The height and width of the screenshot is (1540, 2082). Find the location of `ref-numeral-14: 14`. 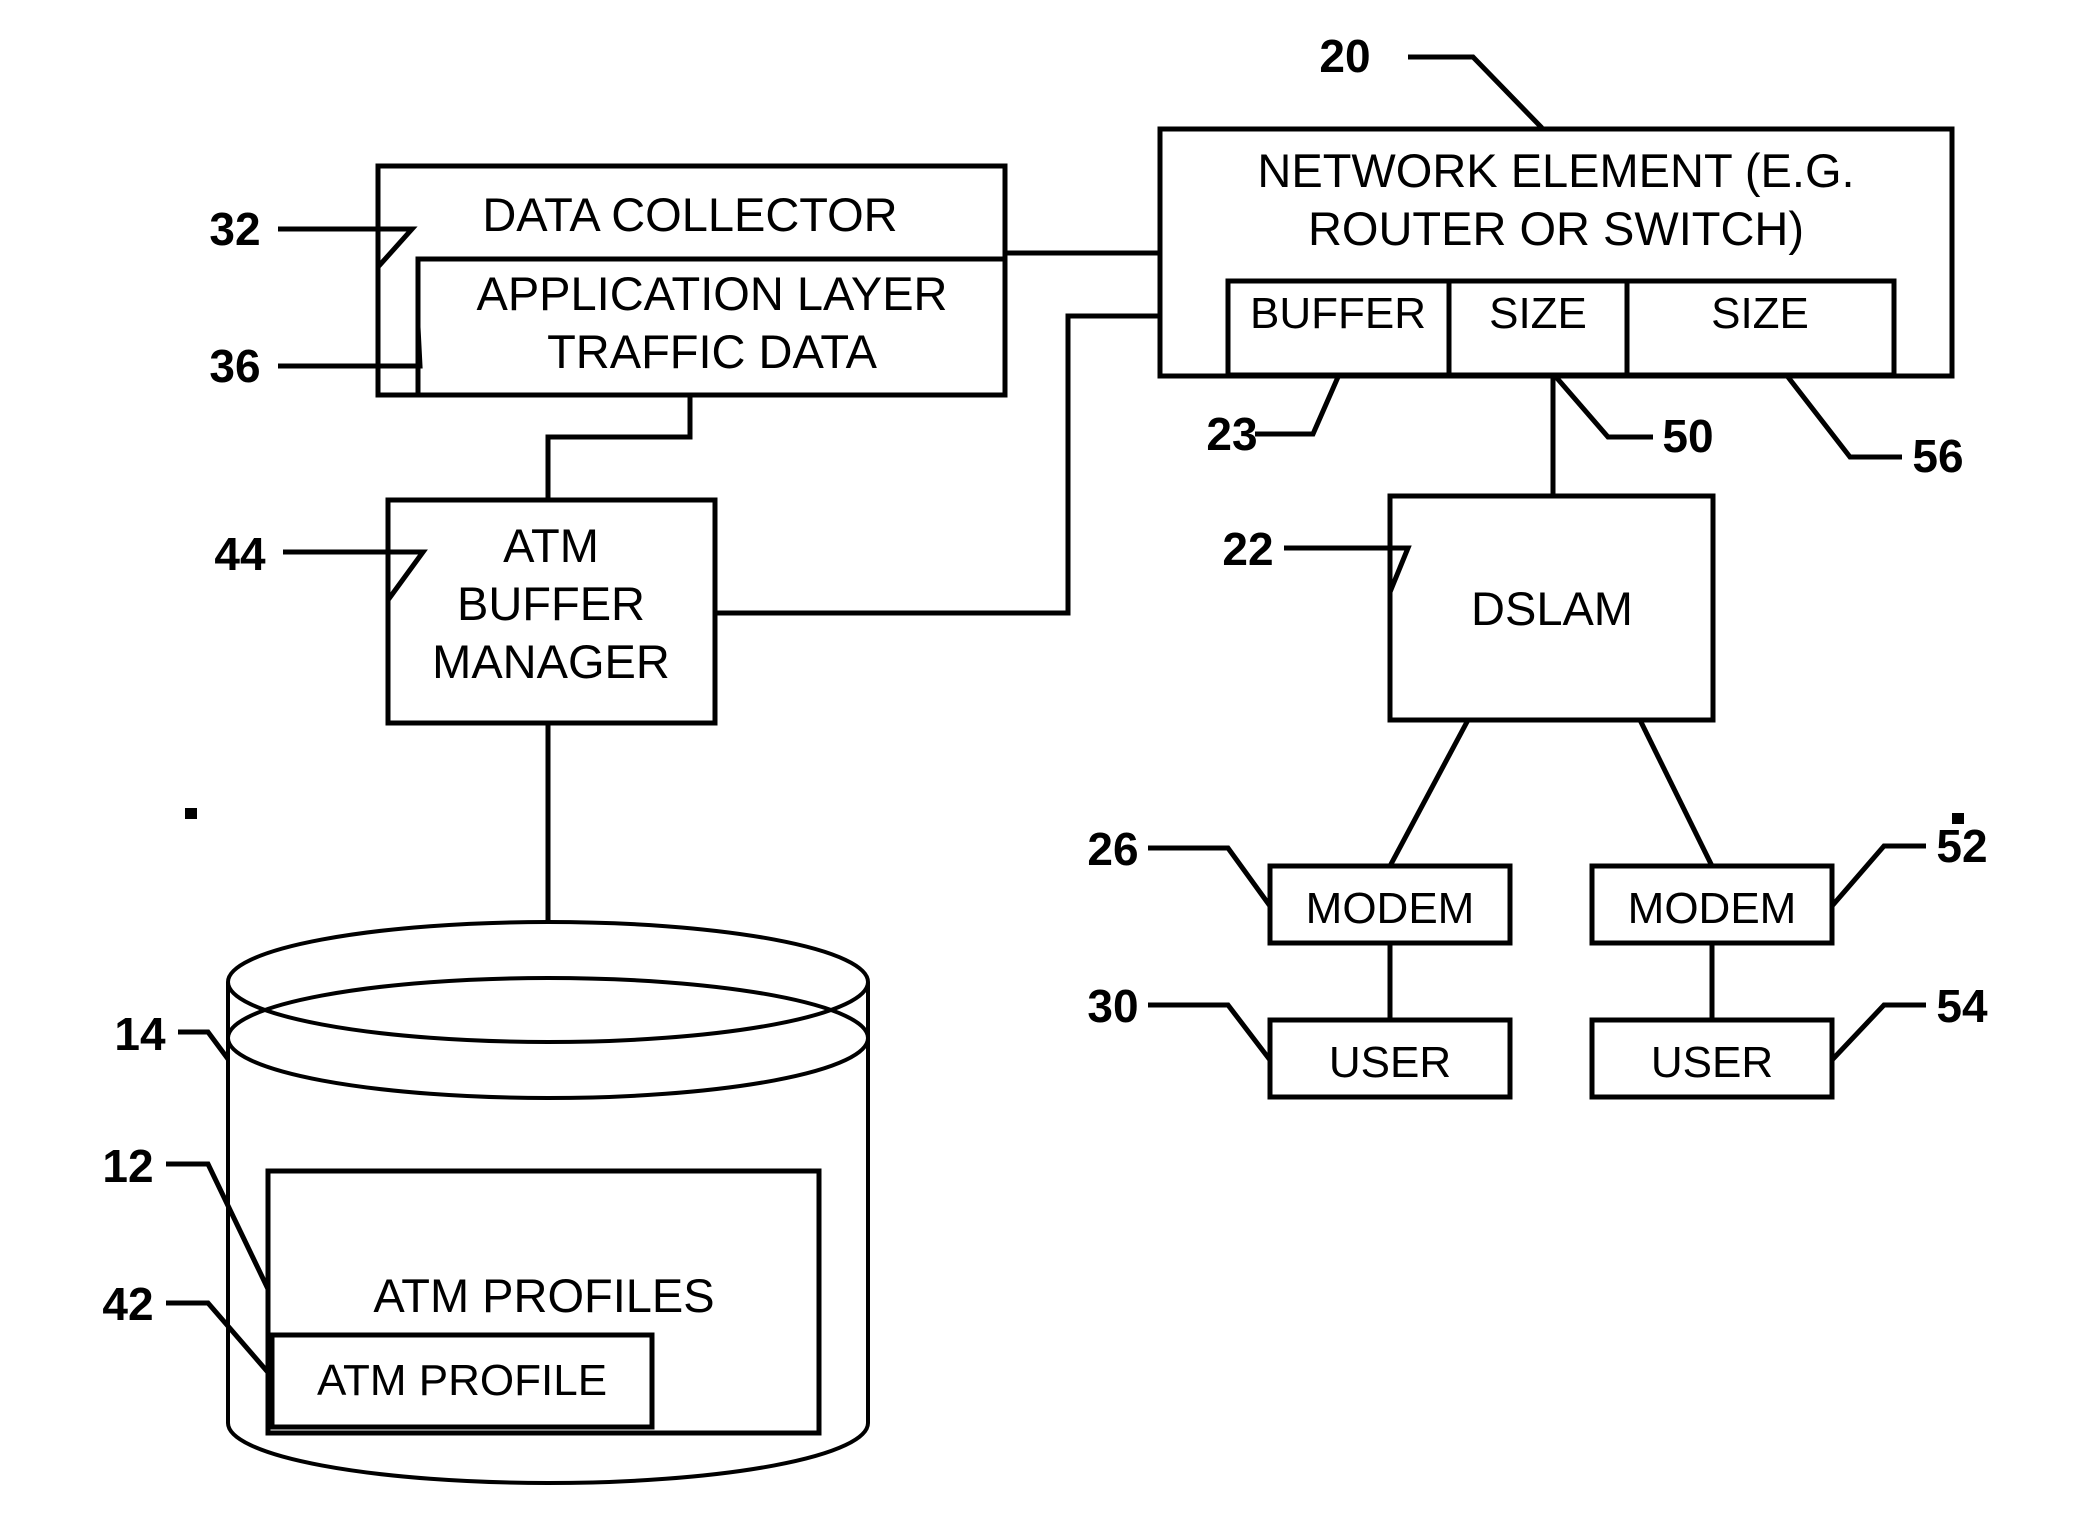

ref-numeral-14: 14 is located at coordinates (172, 1034).